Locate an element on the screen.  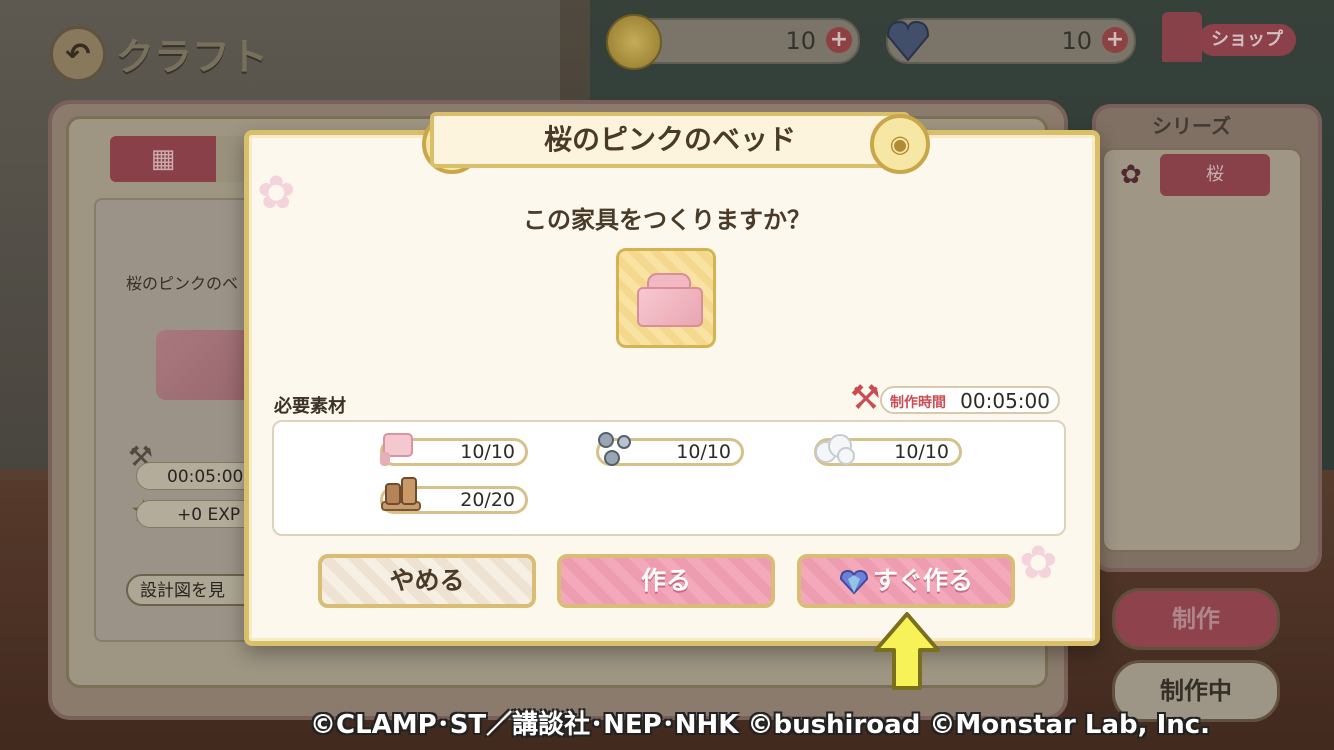
heart-gem-icon is located at coordinates (853, 582).